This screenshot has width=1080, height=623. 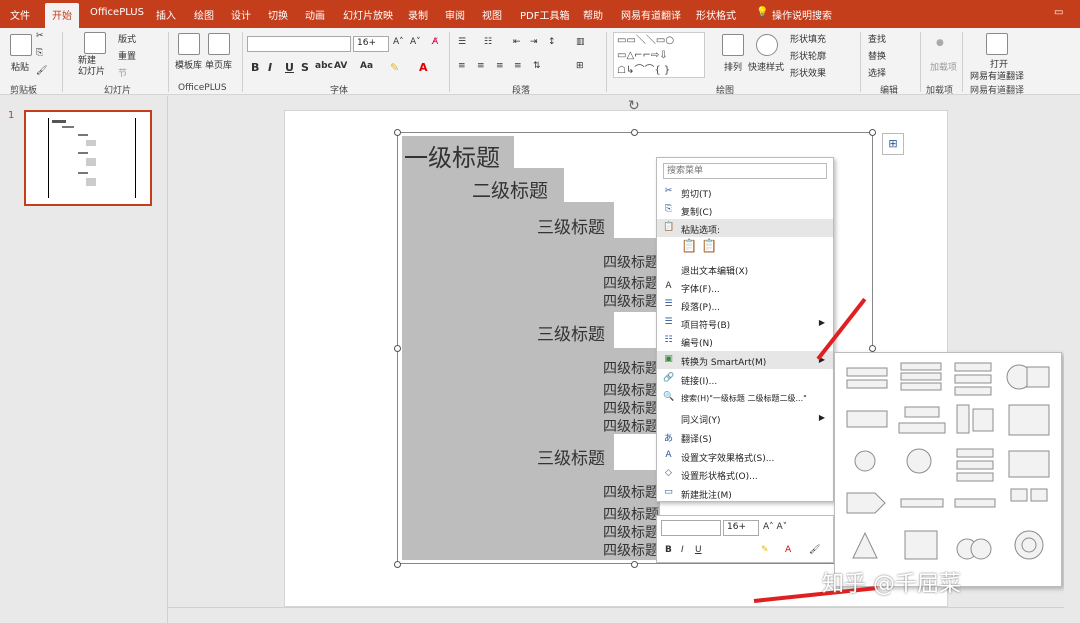 I want to click on mini-highlight-icon: ✎, so click(x=765, y=550).